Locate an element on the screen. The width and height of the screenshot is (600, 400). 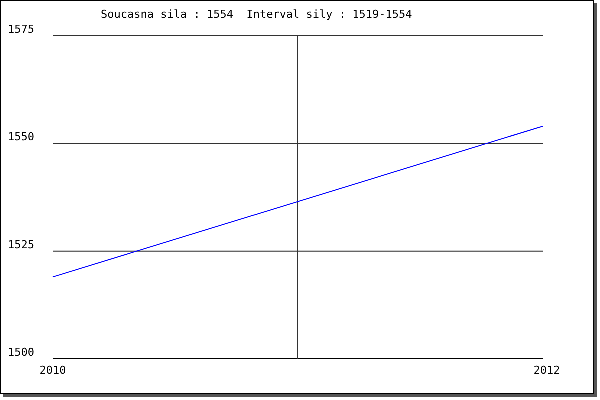
y-axis-label: 1500 is located at coordinates (21, 352).